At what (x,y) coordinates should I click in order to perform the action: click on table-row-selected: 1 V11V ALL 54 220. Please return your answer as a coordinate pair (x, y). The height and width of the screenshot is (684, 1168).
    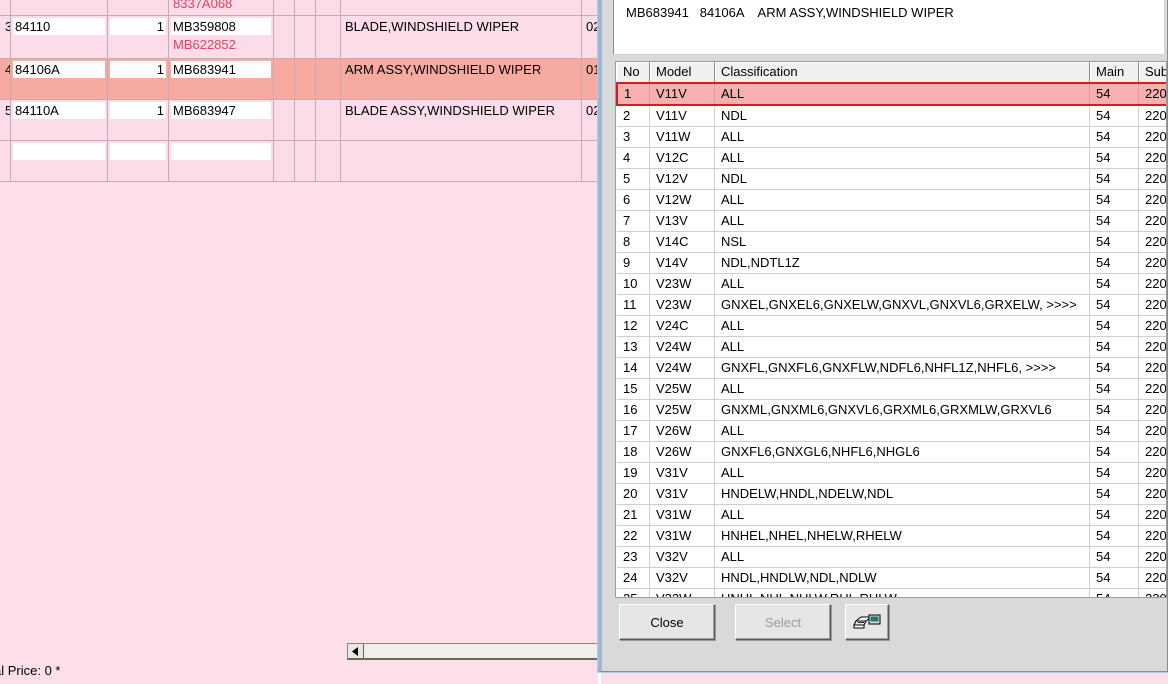
    Looking at the image, I should click on (891, 94).